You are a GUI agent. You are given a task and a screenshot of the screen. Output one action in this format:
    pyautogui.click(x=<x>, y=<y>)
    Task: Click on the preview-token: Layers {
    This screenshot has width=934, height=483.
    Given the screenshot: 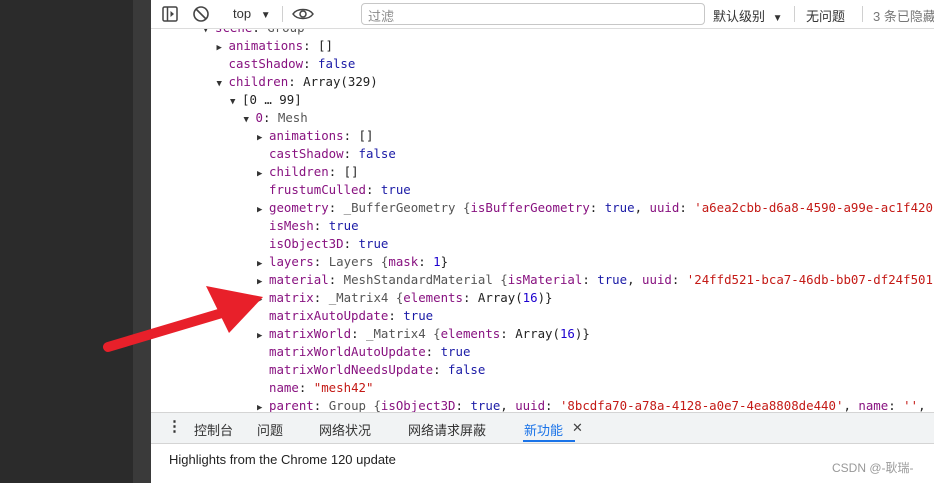 What is the action you would take?
    pyautogui.click(x=358, y=261)
    